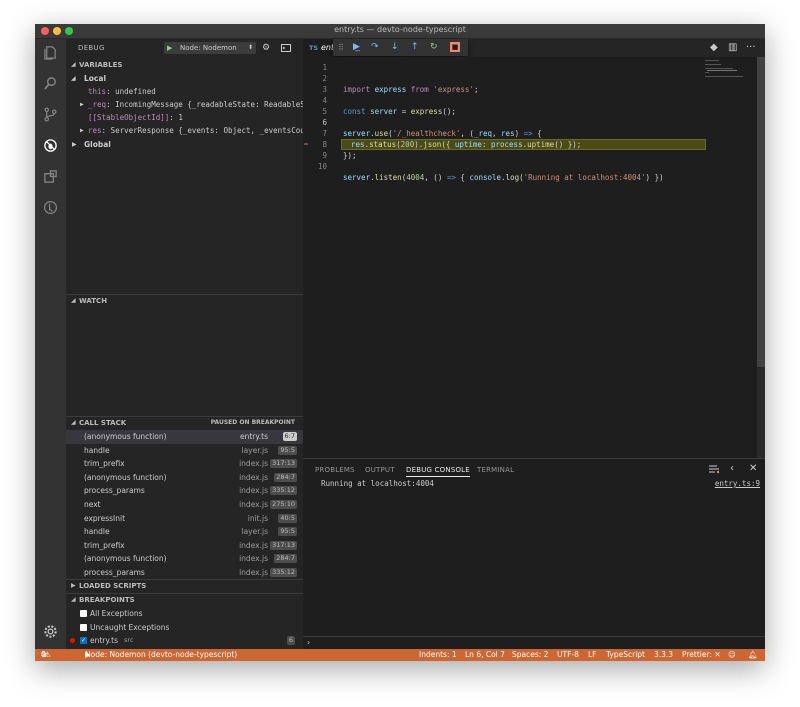 The height and width of the screenshot is (707, 800). I want to click on spaces-status: Spaces: 2, so click(530, 655).